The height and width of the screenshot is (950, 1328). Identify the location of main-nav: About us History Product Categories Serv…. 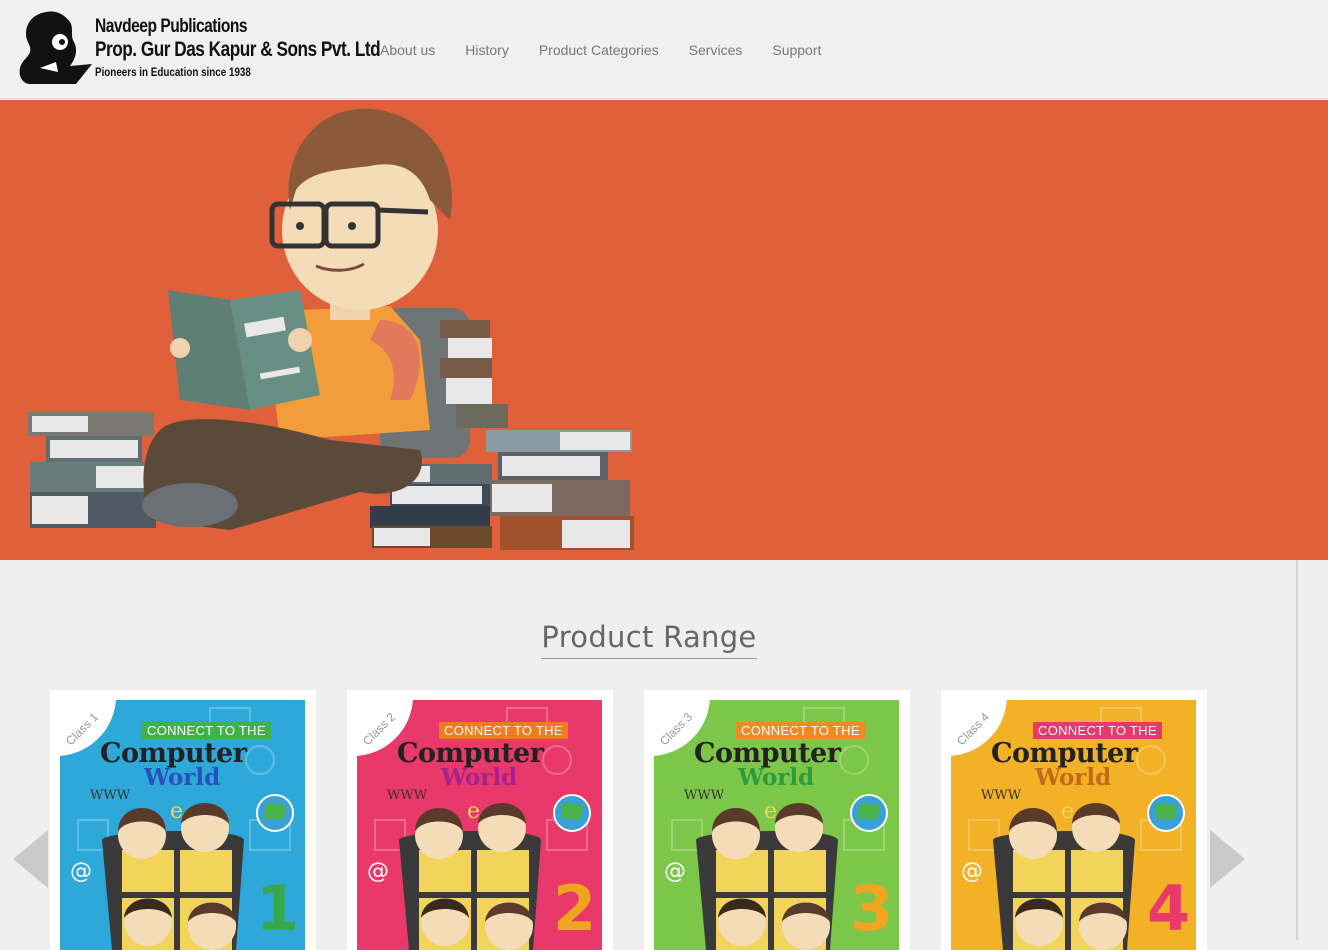
(615, 50).